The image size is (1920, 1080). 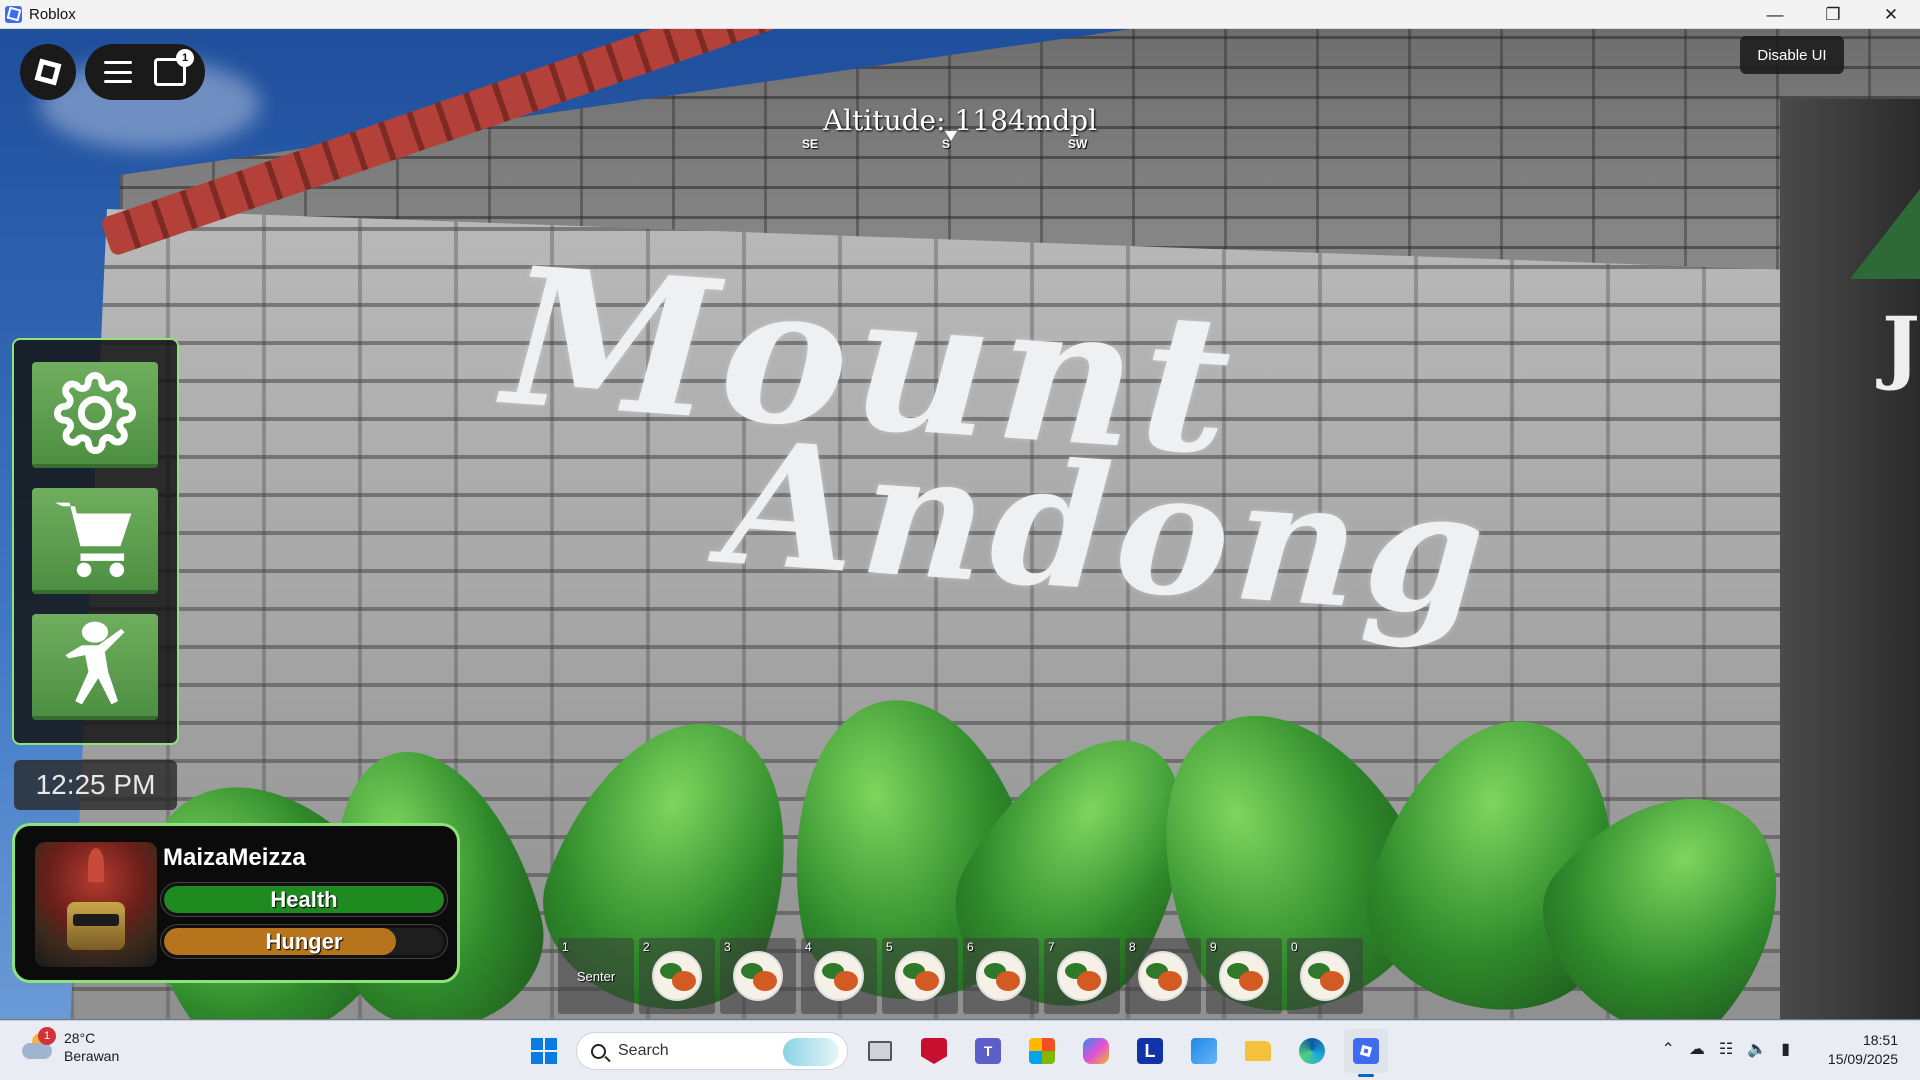 I want to click on compass-se: SE, so click(x=810, y=144).